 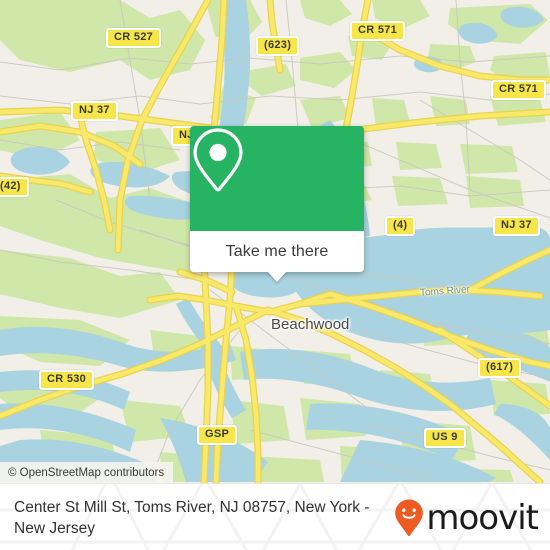 What do you see at coordinates (134, 38) in the screenshot?
I see `road-shield-cr-527: CR 527` at bounding box center [134, 38].